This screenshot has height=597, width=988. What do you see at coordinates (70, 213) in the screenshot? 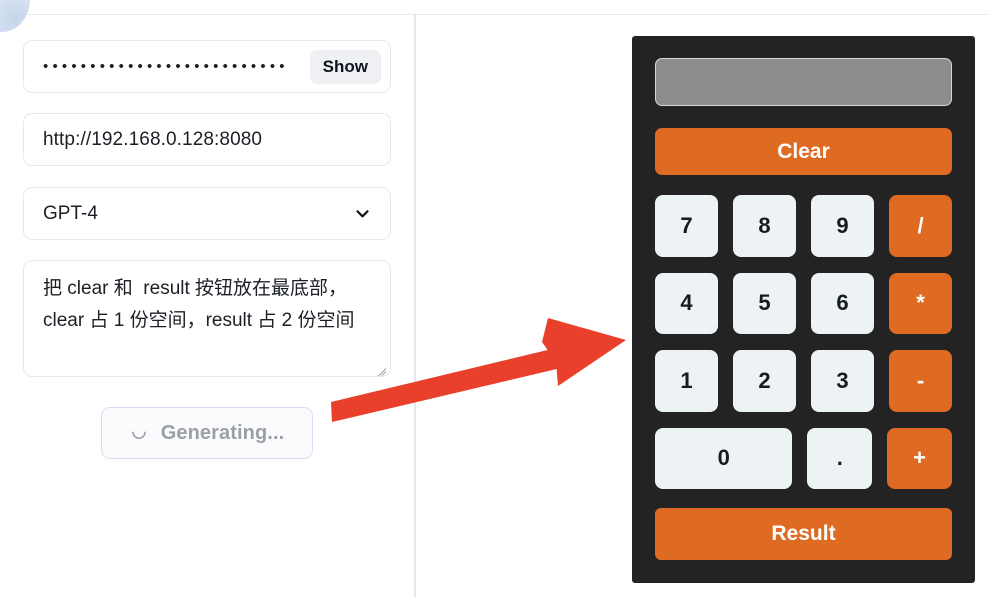
I see `model-select-value: GPT-4` at bounding box center [70, 213].